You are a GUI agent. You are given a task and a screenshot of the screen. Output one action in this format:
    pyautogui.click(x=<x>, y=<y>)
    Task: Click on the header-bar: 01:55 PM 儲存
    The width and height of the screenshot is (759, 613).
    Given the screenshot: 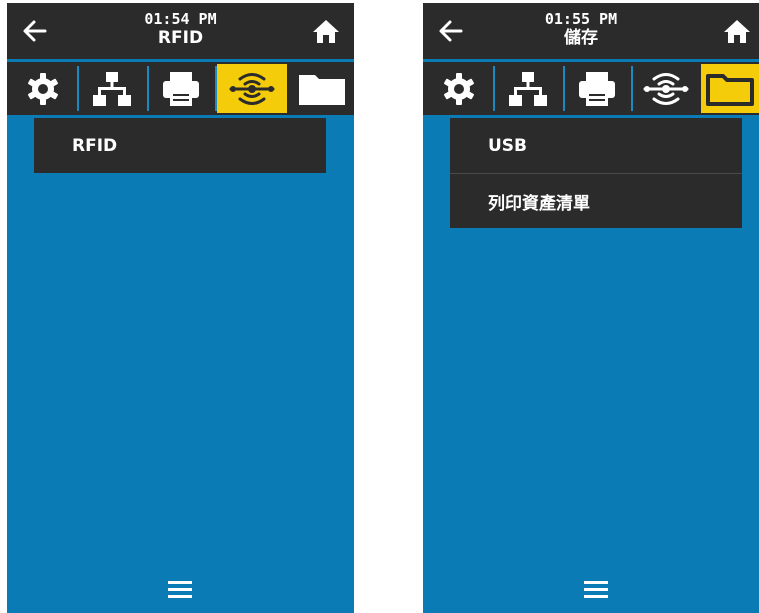 What is the action you would take?
    pyautogui.click(x=591, y=31)
    